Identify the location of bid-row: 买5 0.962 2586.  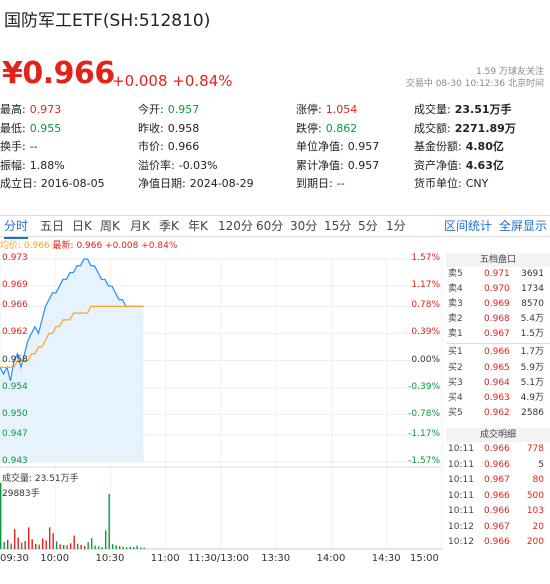
(498, 413).